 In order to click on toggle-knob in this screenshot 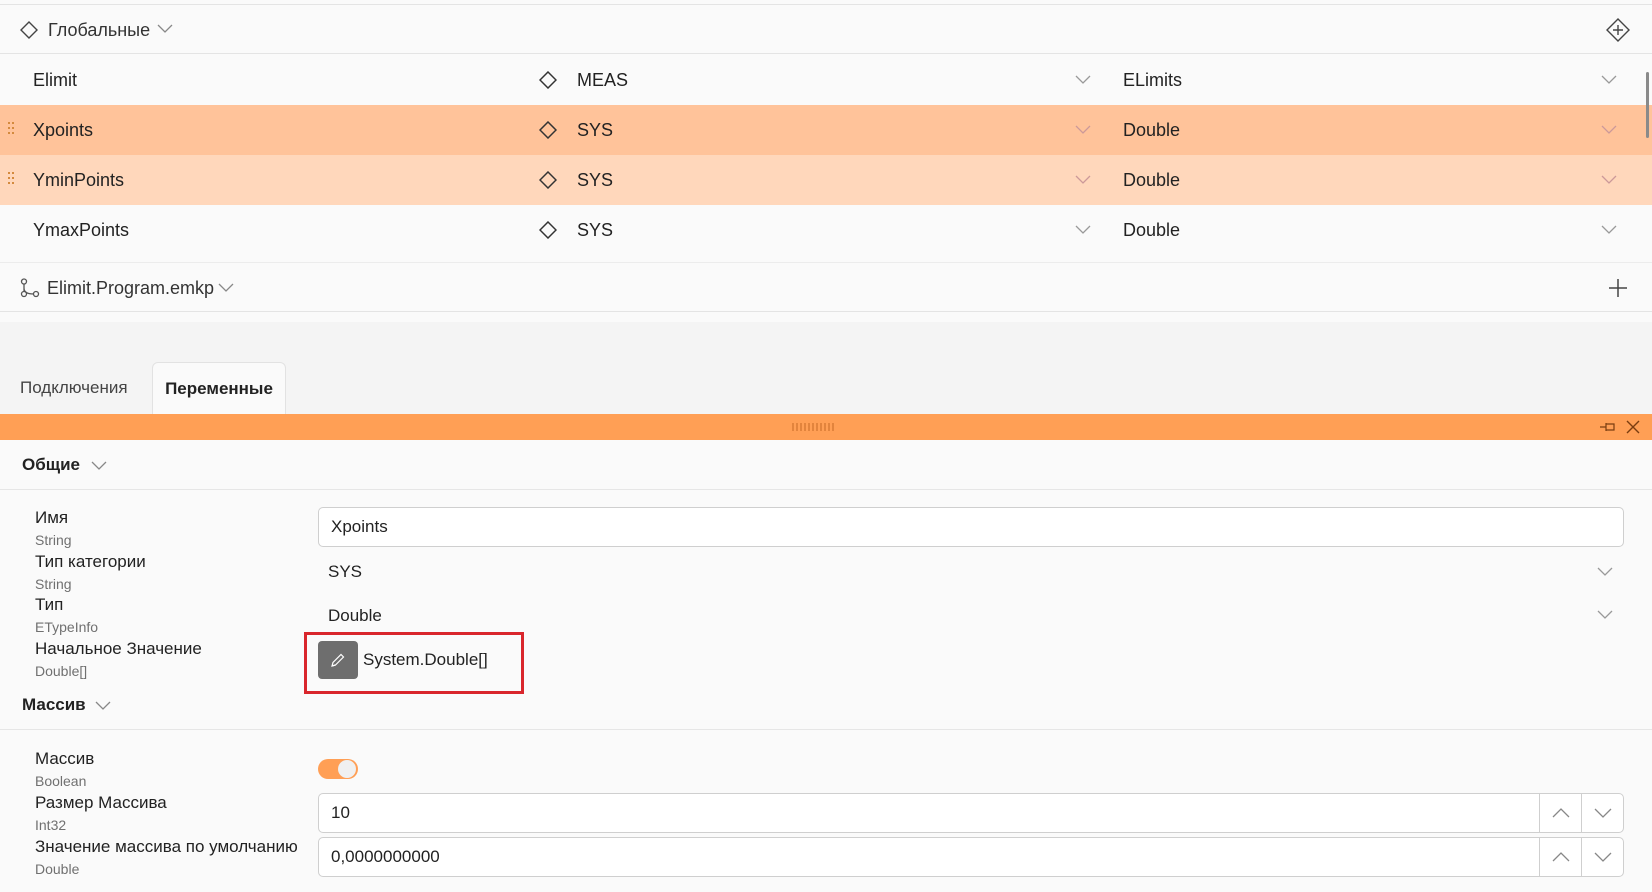, I will do `click(347, 769)`.